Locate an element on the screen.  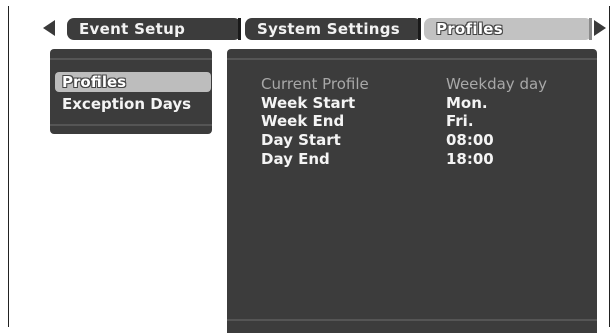
week-start-label: Week Start is located at coordinates (308, 103).